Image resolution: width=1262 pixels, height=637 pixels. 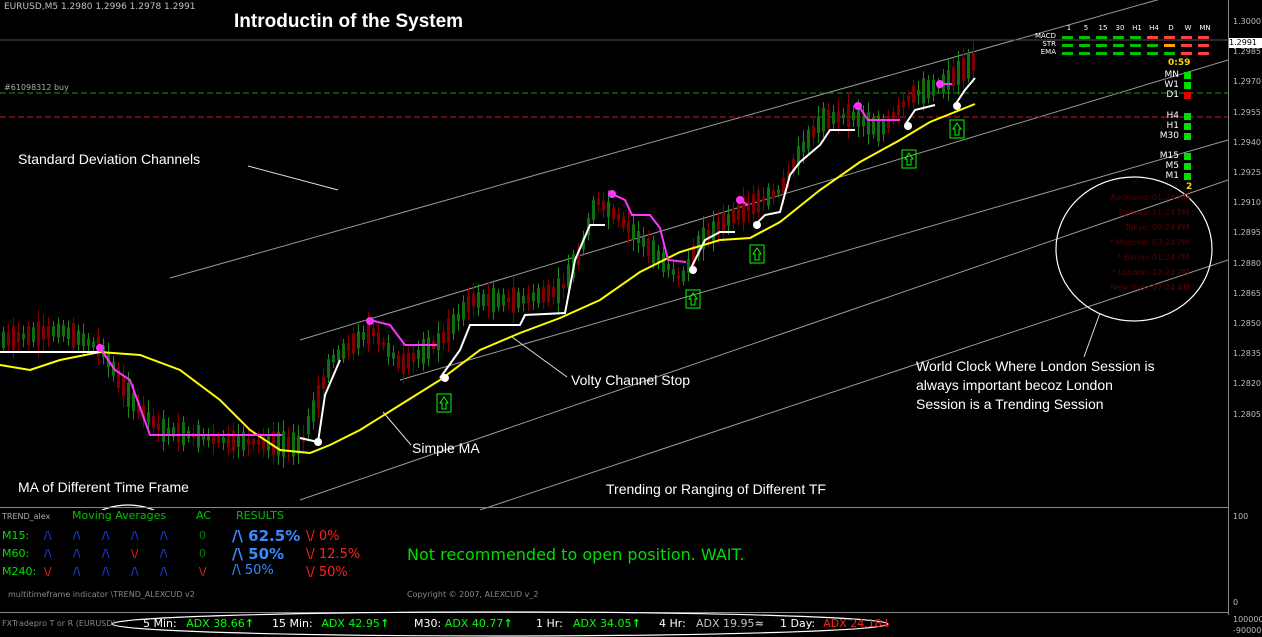 I want to click on price-tick: 1.2940, so click(x=1247, y=142).